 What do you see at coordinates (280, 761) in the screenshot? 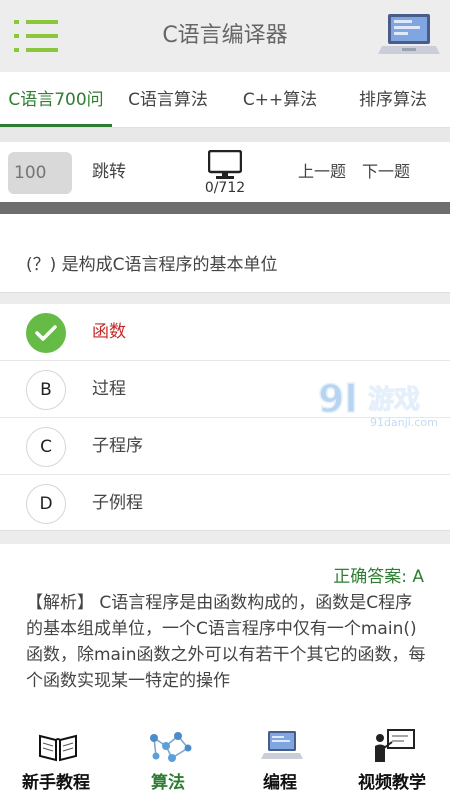
I see `bottom-nav-programming: 编程` at bounding box center [280, 761].